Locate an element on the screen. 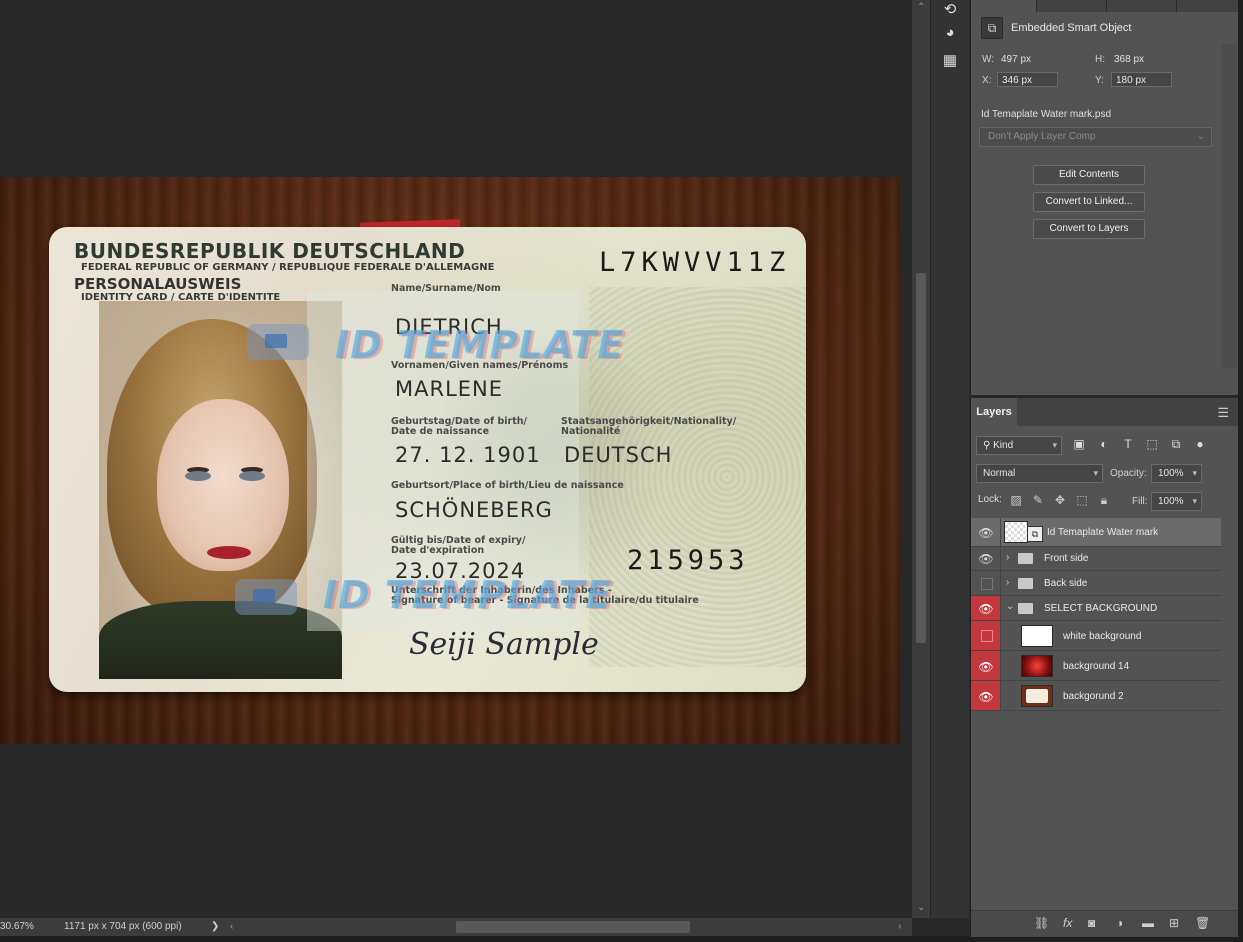 This screenshot has width=1243, height=942. layer-row: 👁︎ backgorund 2 is located at coordinates (1096, 696).